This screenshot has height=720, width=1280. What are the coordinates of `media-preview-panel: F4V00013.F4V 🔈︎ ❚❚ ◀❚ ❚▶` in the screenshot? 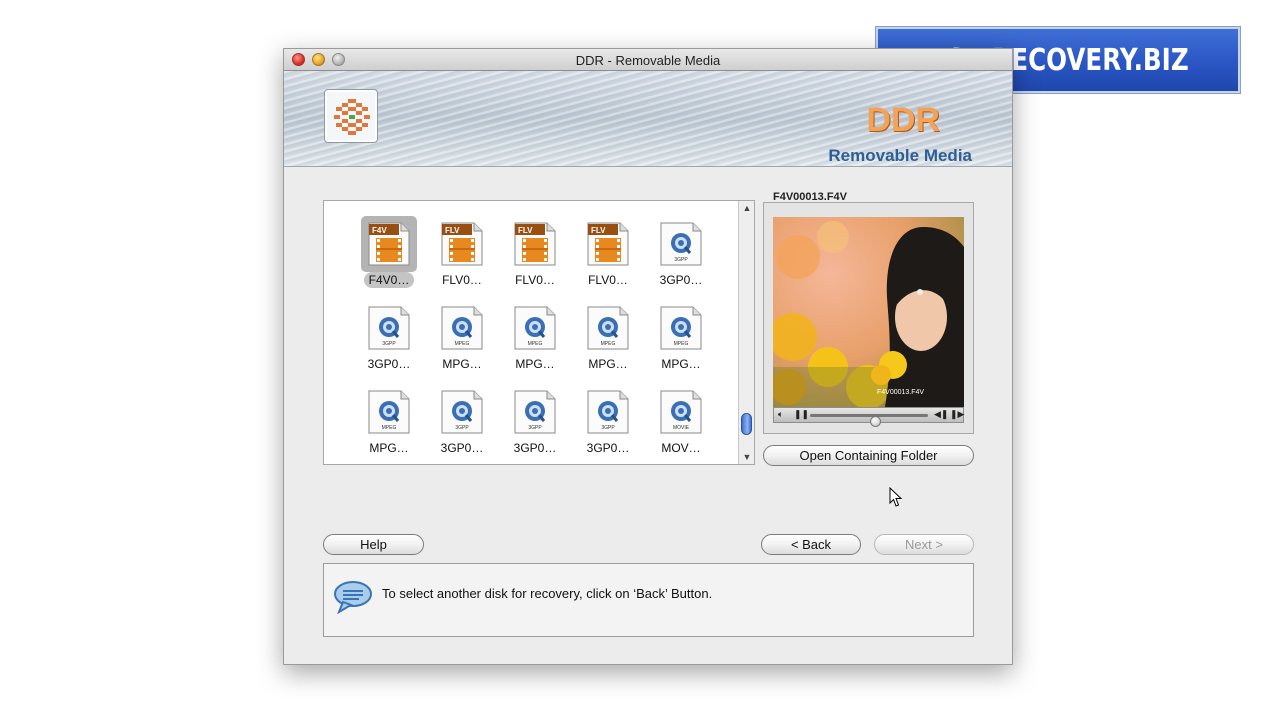 It's located at (868, 318).